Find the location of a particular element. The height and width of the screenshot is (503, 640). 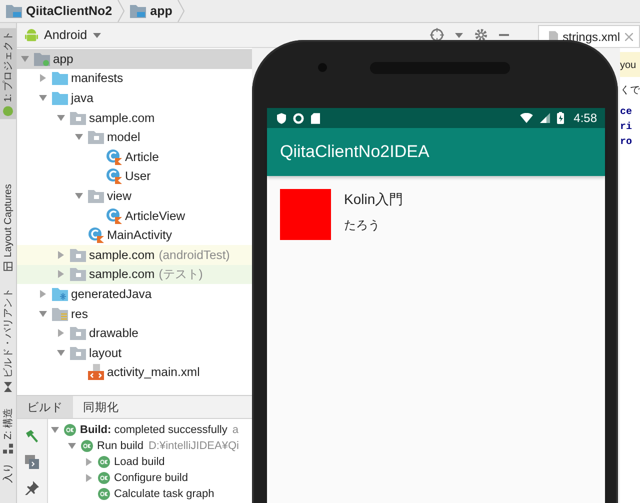

tree-row: generatedJava is located at coordinates (134, 294).